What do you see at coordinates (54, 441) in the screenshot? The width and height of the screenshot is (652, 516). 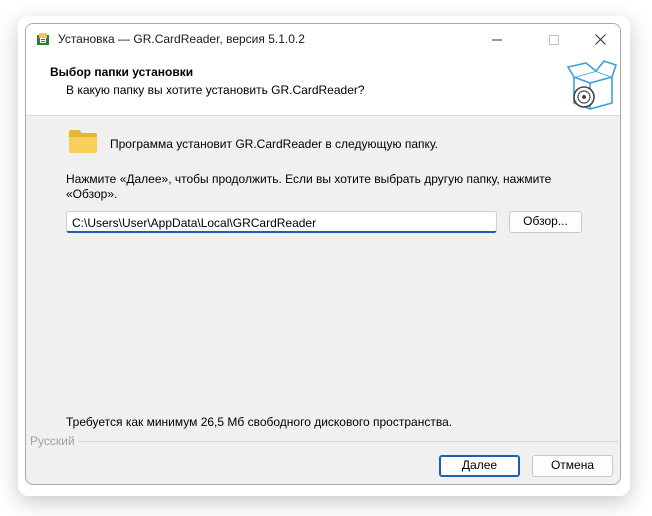 I see `language-label: Русский` at bounding box center [54, 441].